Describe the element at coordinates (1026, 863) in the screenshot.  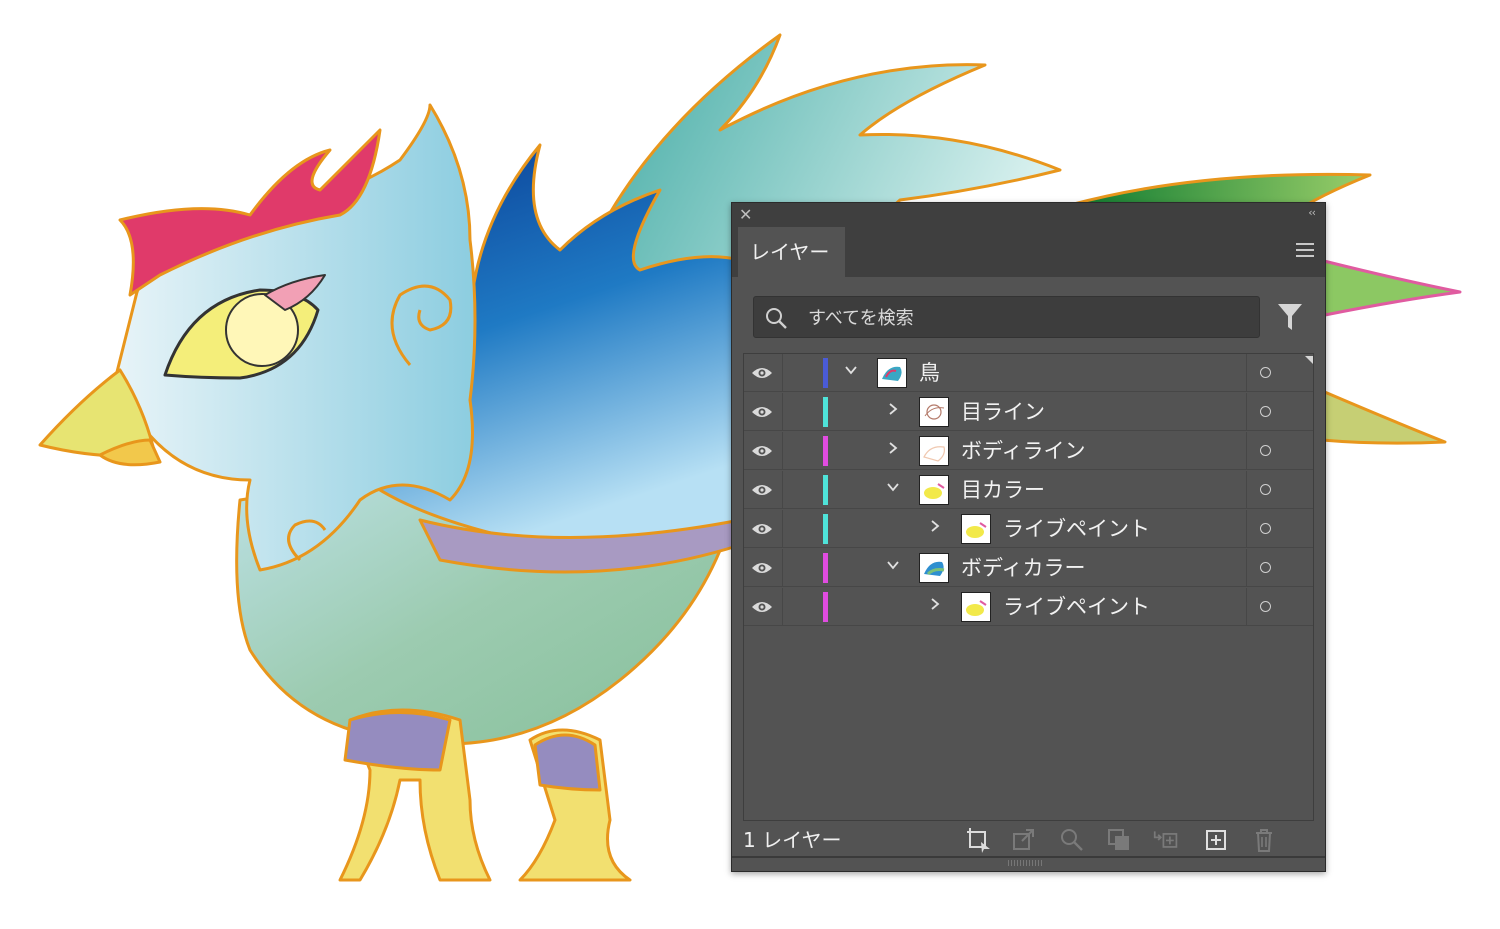
I see `resize-grip` at that location.